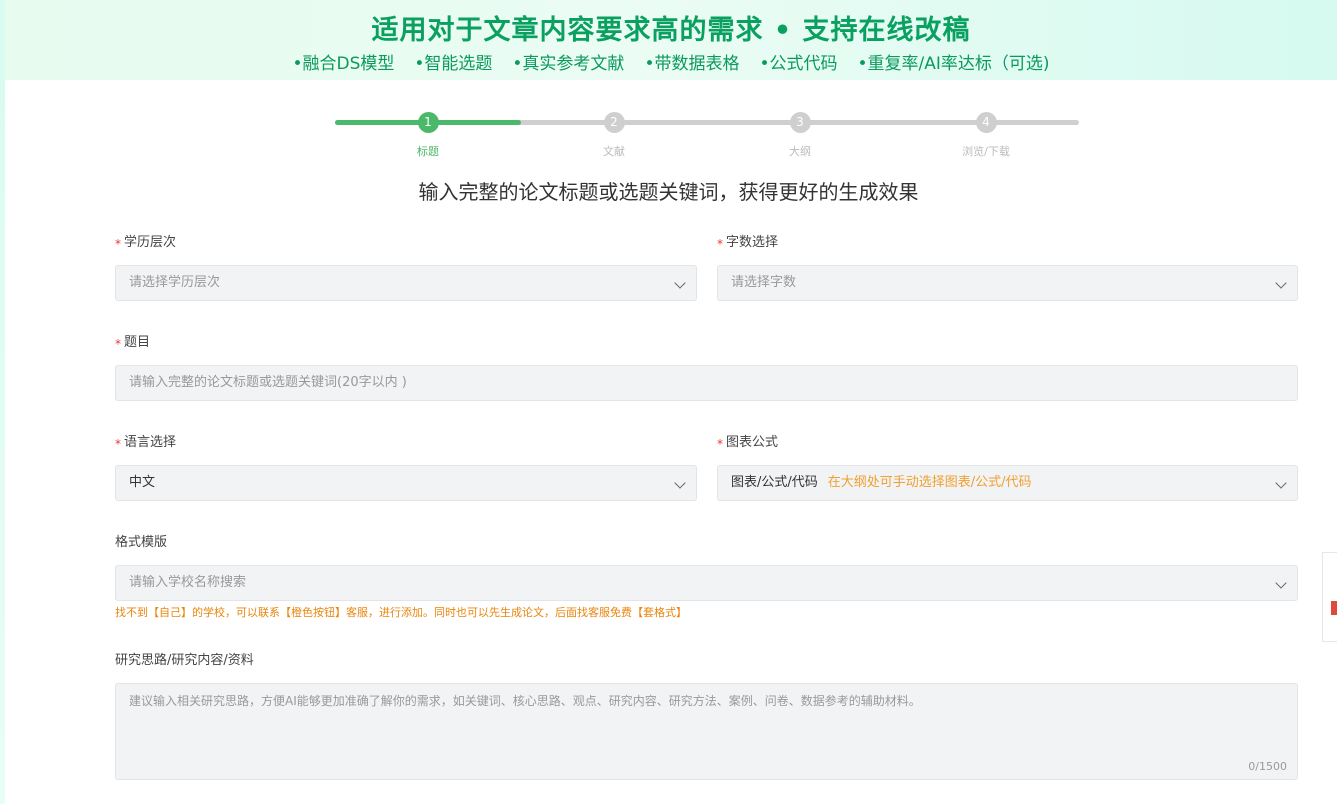  Describe the element at coordinates (1329, 597) in the screenshot. I see `floating-side-tab` at that location.